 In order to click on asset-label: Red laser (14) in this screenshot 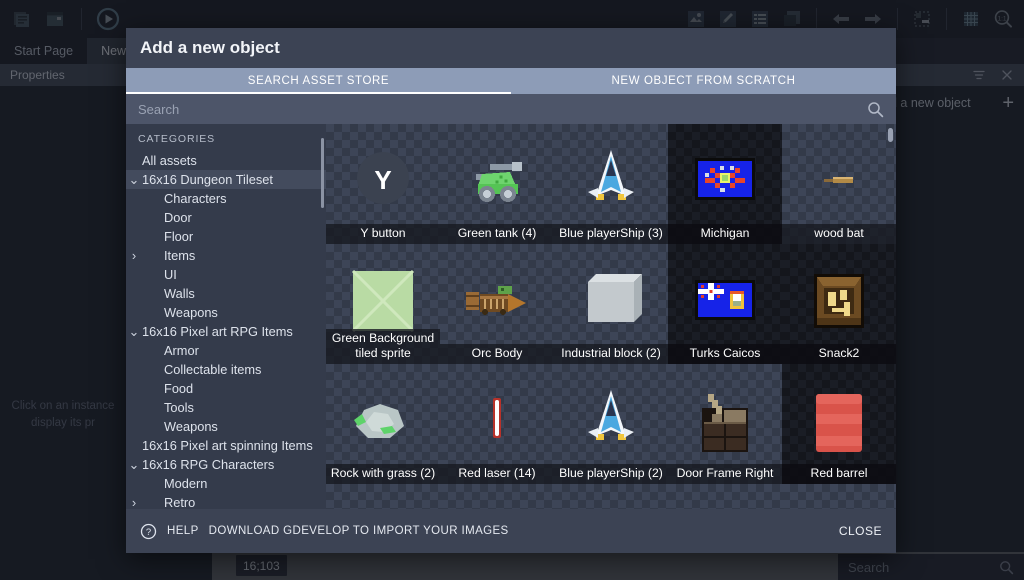, I will do `click(497, 474)`.